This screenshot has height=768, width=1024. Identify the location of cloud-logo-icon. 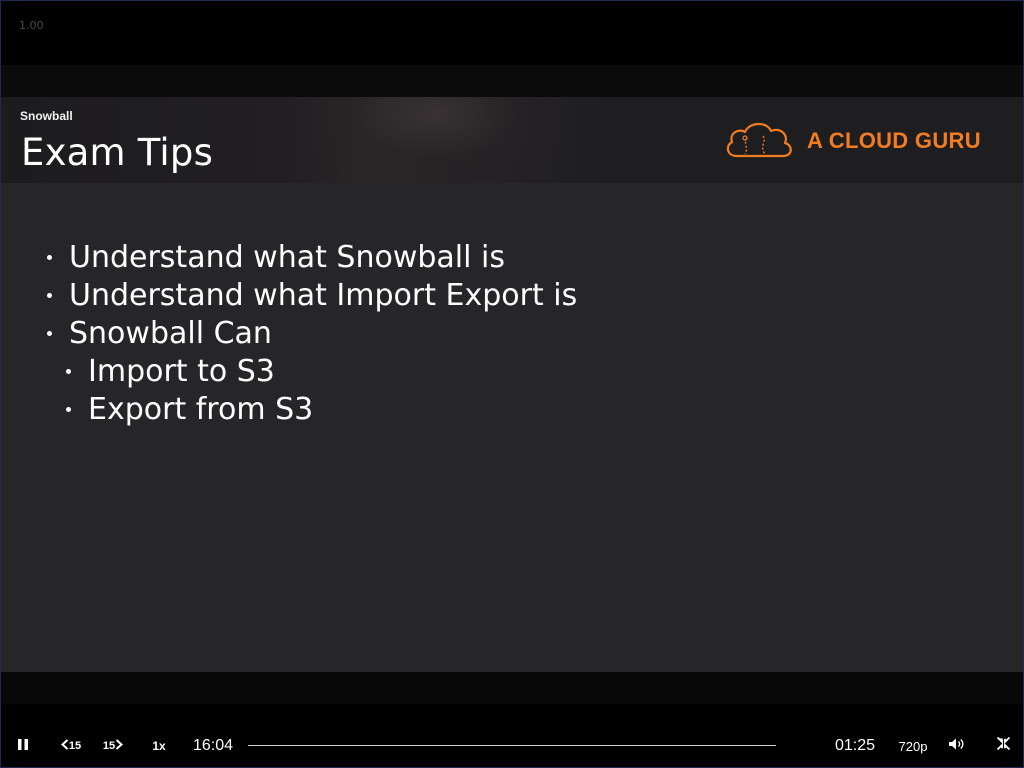
(760, 141).